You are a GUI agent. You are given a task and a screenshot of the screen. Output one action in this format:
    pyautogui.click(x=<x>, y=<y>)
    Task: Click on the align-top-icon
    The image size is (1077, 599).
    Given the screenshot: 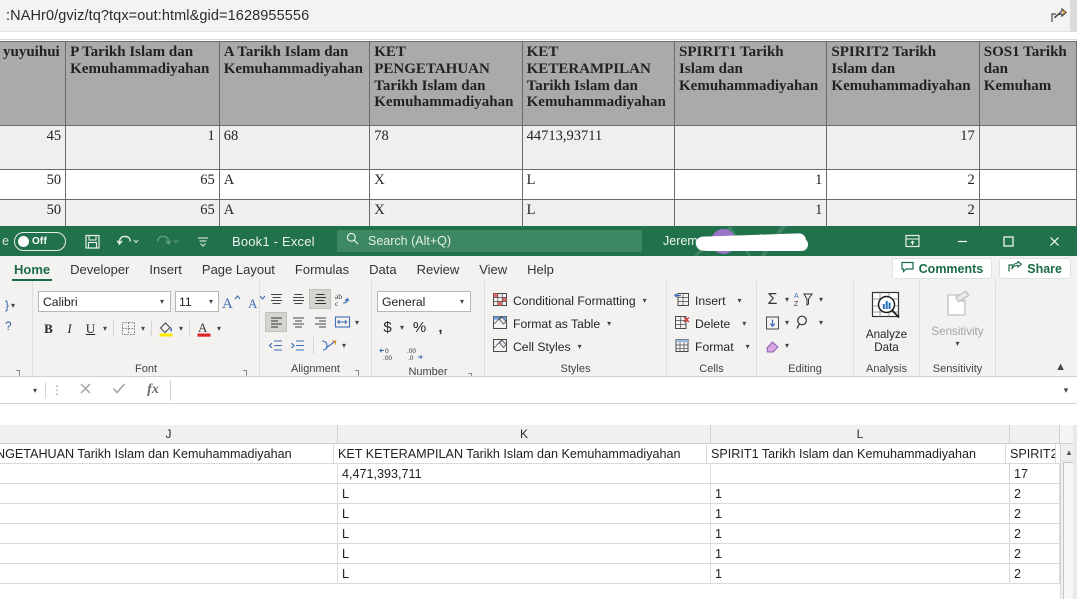 What is the action you would take?
    pyautogui.click(x=276, y=299)
    